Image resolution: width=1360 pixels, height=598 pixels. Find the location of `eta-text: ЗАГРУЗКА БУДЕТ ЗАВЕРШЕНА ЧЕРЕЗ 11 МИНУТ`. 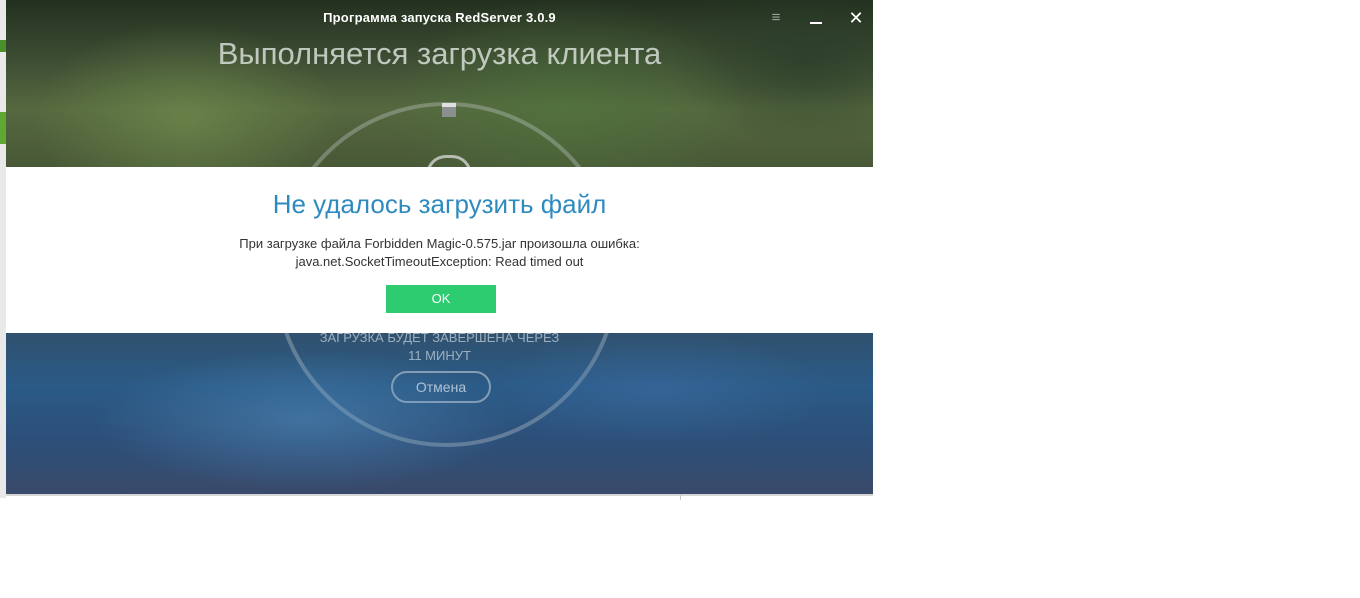

eta-text: ЗАГРУЗКА БУДЕТ ЗАВЕРШЕНА ЧЕРЕЗ 11 МИНУТ is located at coordinates (439, 347).